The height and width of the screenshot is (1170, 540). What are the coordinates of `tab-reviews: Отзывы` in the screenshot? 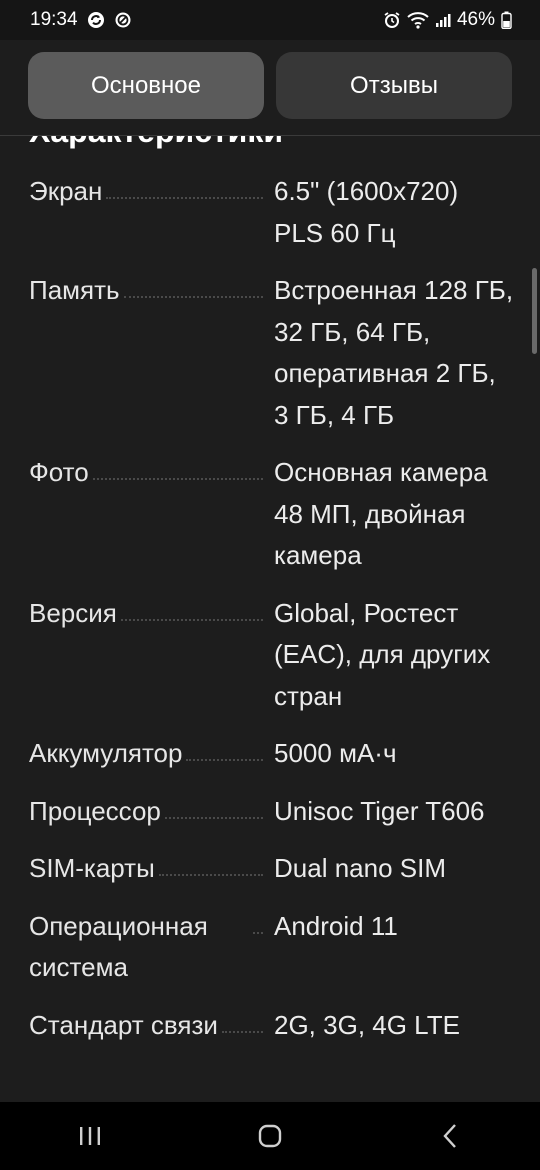 It's located at (394, 85).